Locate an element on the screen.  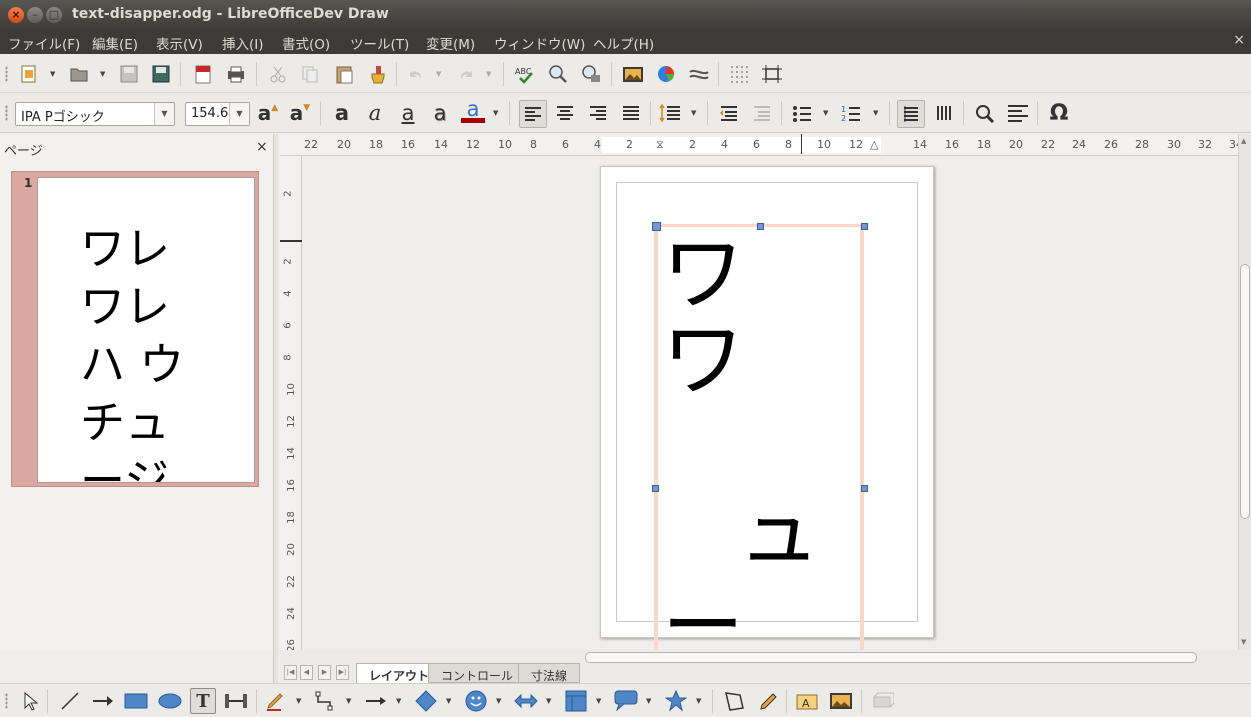
menu-insert: 挿入(I) is located at coordinates (243, 43).